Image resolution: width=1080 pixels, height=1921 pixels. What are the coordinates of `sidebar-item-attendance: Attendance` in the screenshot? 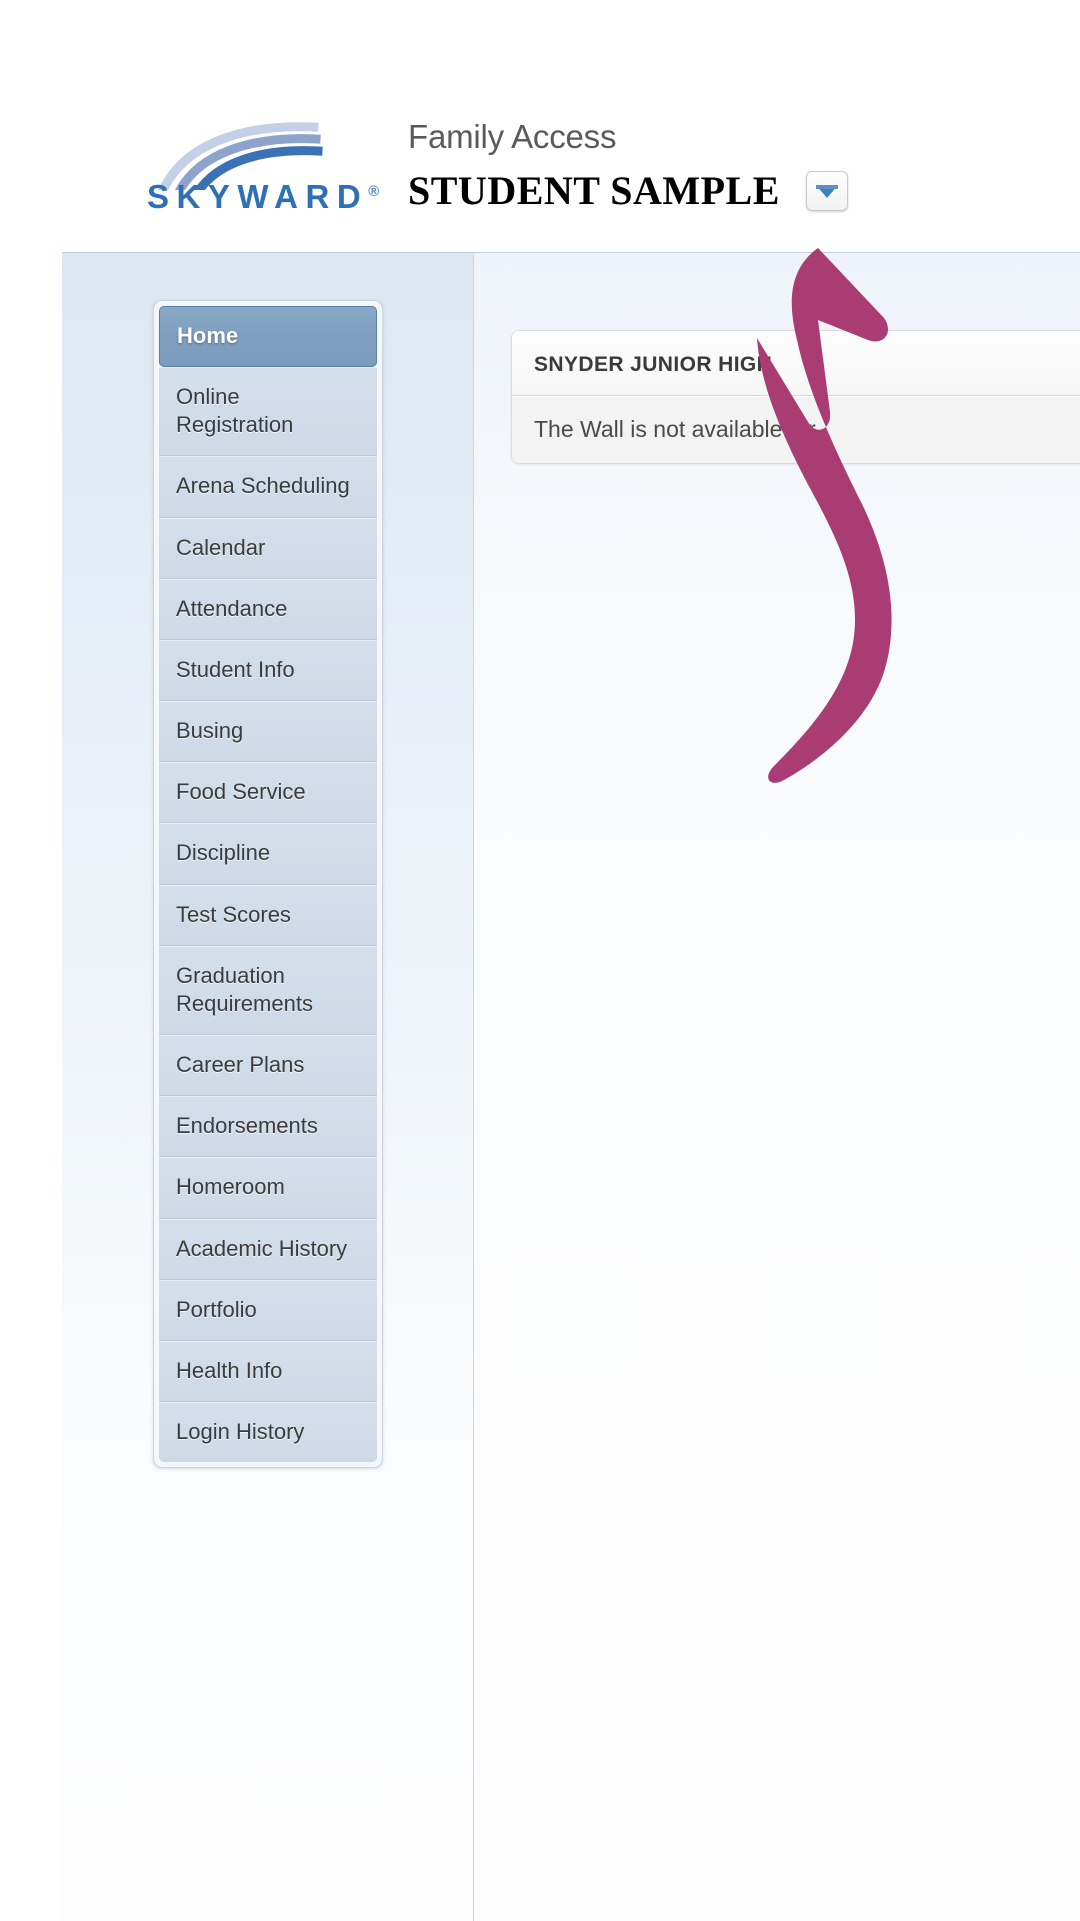 It's located at (268, 609).